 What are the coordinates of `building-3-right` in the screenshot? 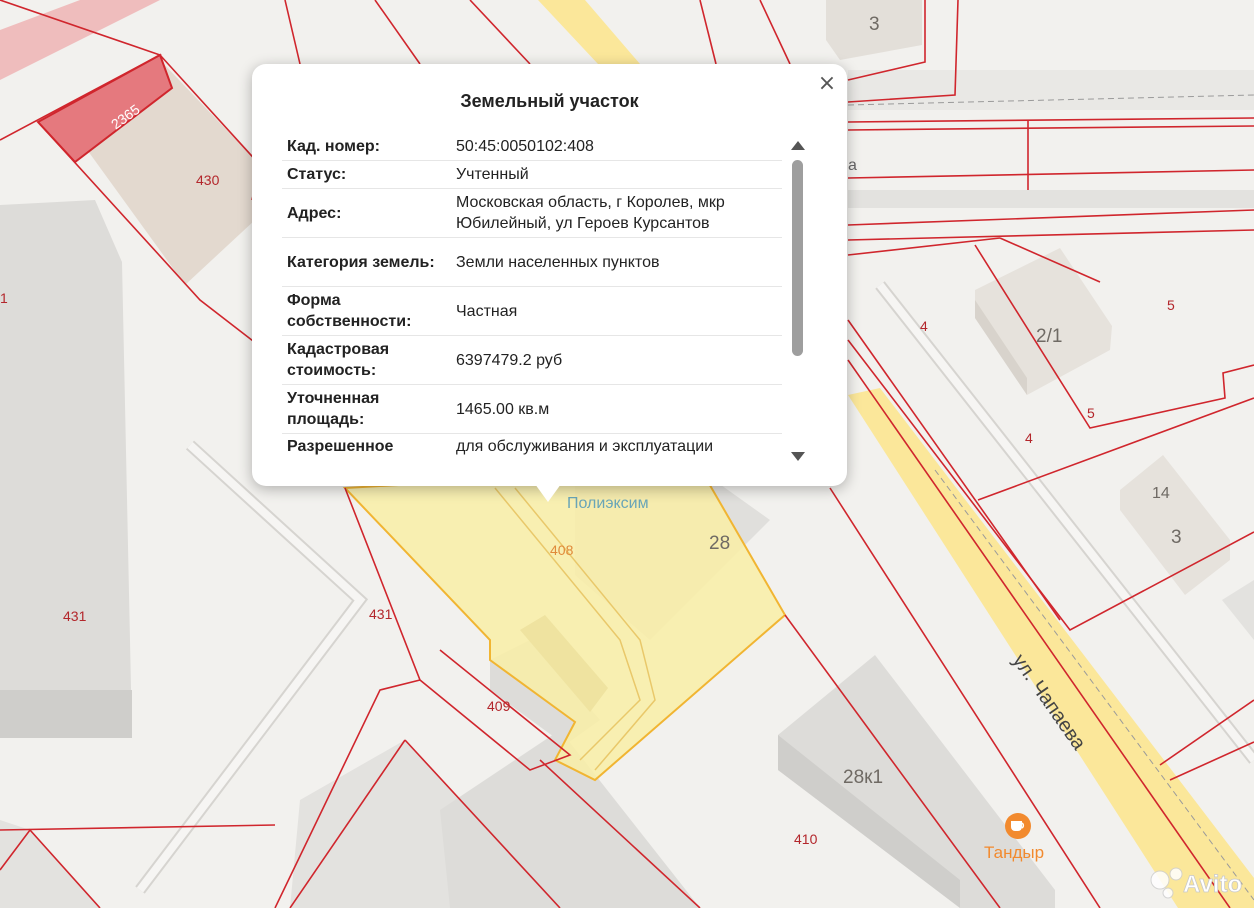 It's located at (1238, 610).